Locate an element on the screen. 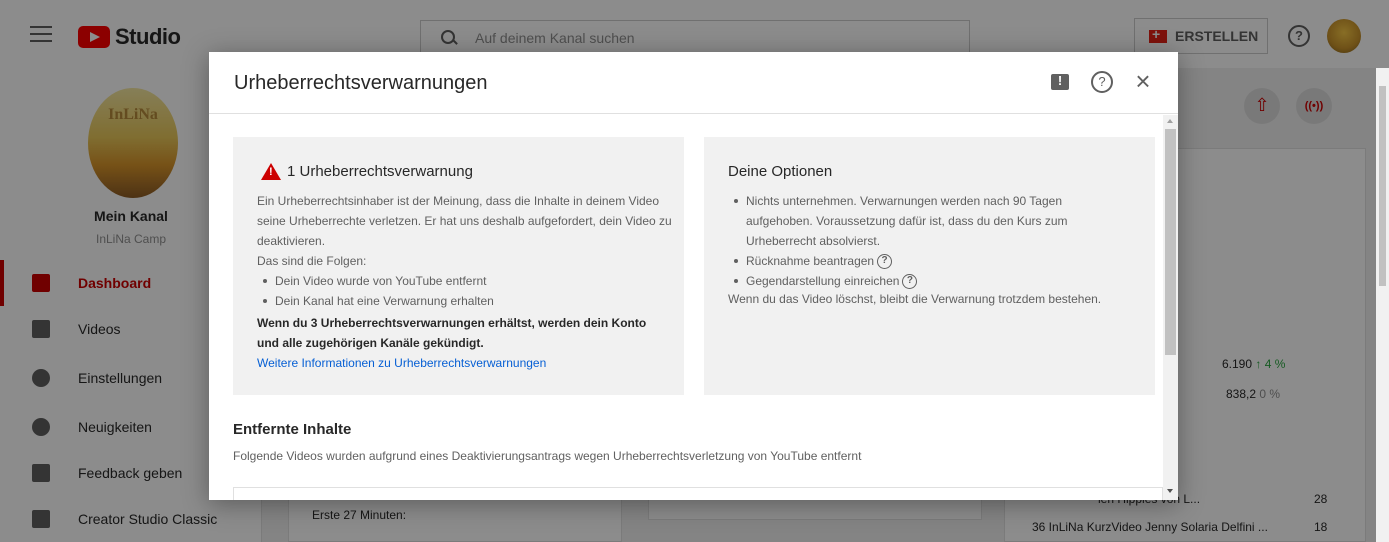 This screenshot has width=1389, height=542. strike-count-row: 1 Urheberrechtsverwarnung is located at coordinates (367, 171).